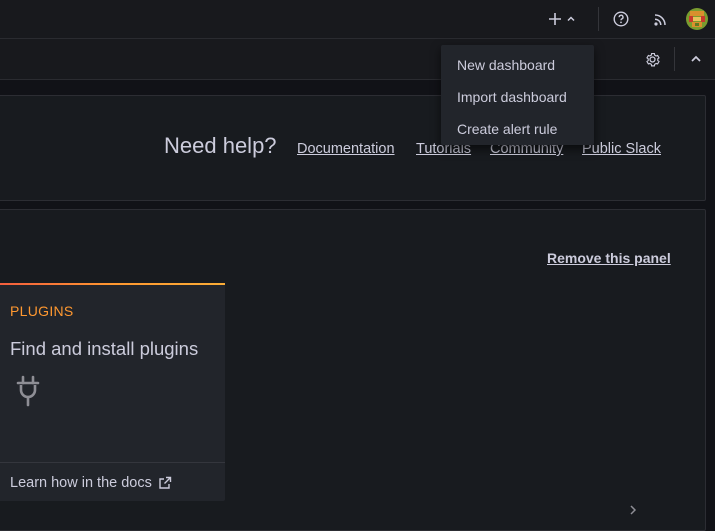 The width and height of the screenshot is (715, 531). Describe the element at coordinates (346, 149) in the screenshot. I see `link-documentation: Documentation` at that location.